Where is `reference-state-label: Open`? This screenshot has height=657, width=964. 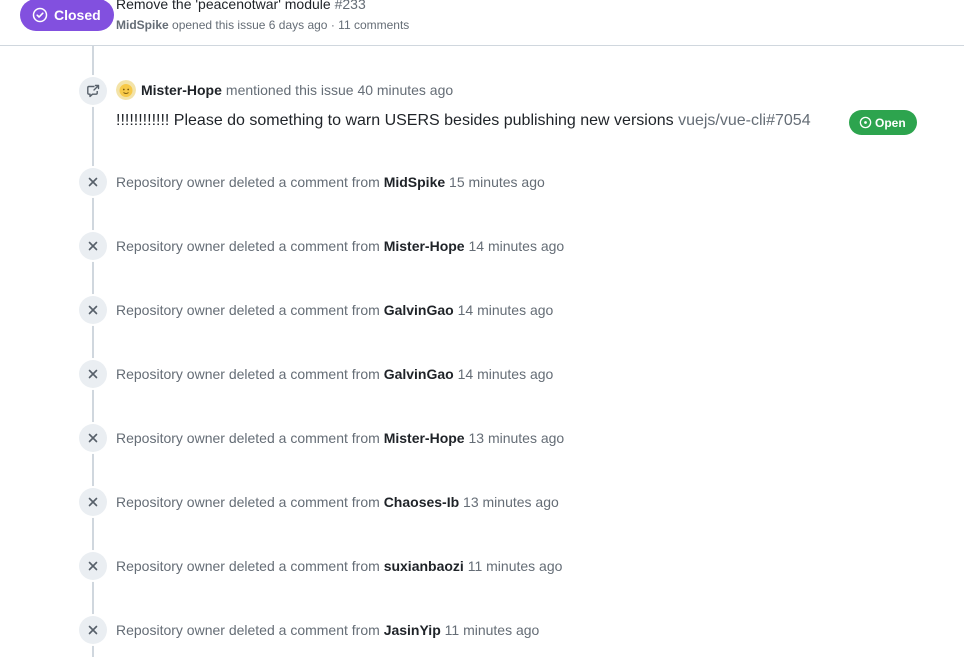
reference-state-label: Open is located at coordinates (890, 122).